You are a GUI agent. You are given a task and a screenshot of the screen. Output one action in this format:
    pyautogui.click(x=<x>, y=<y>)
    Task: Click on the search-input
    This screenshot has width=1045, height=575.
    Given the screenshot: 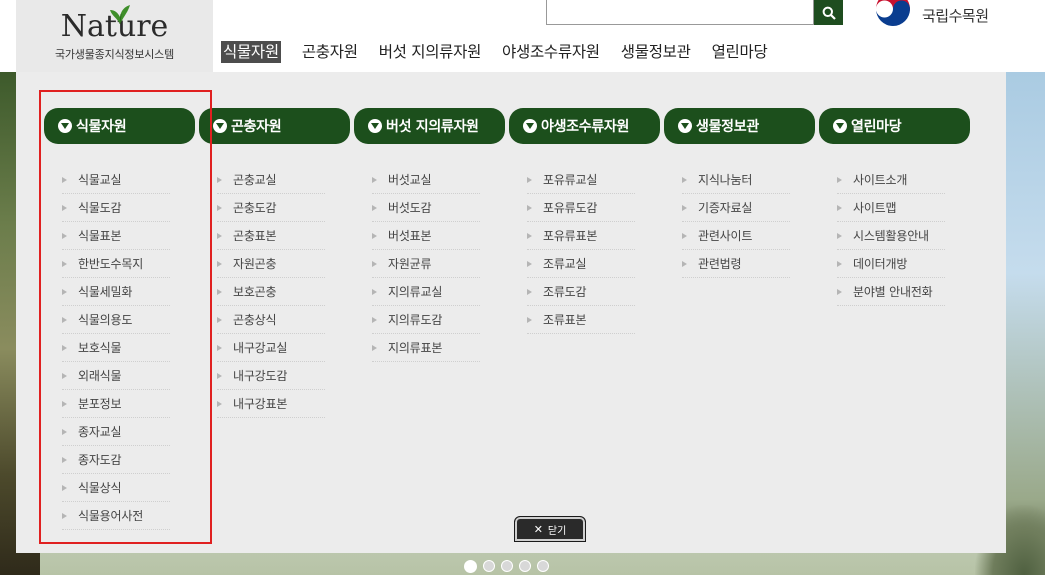 What is the action you would take?
    pyautogui.click(x=680, y=12)
    